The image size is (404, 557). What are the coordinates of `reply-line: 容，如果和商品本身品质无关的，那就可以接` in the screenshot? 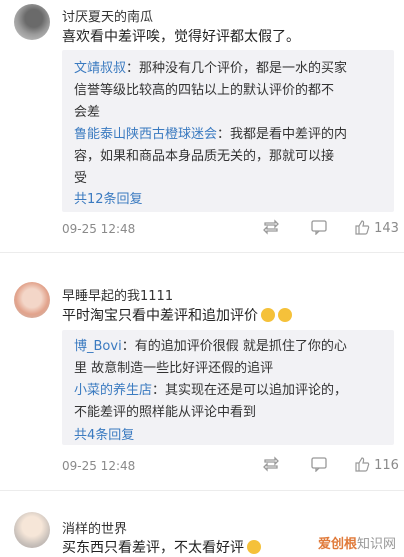 It's located at (204, 156).